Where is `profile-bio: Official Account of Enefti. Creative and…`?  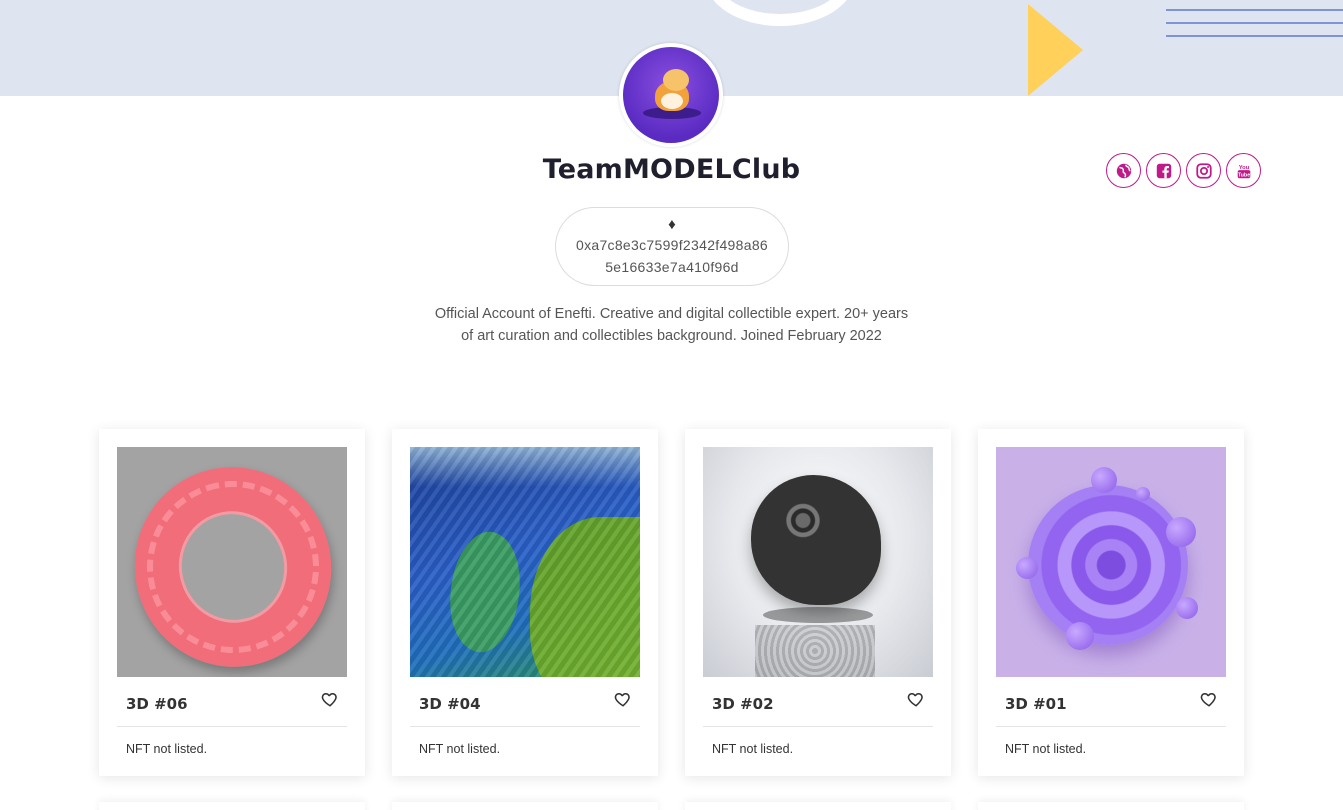
profile-bio: Official Account of Enefti. Creative and… is located at coordinates (671, 325).